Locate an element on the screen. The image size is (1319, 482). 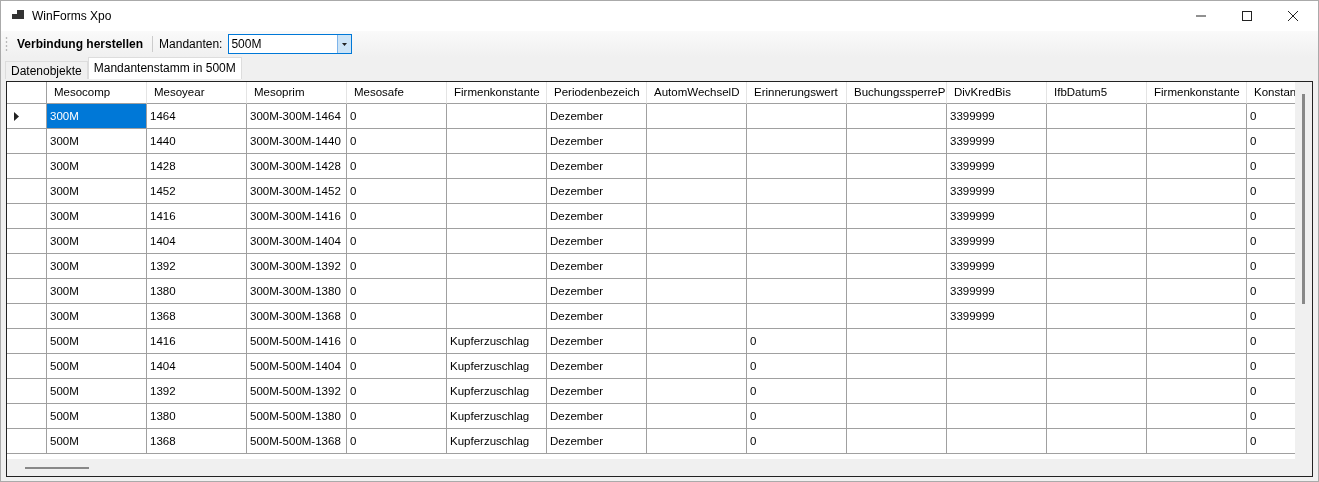
table-cell: 300M-300M-1368 is located at coordinates (297, 316).